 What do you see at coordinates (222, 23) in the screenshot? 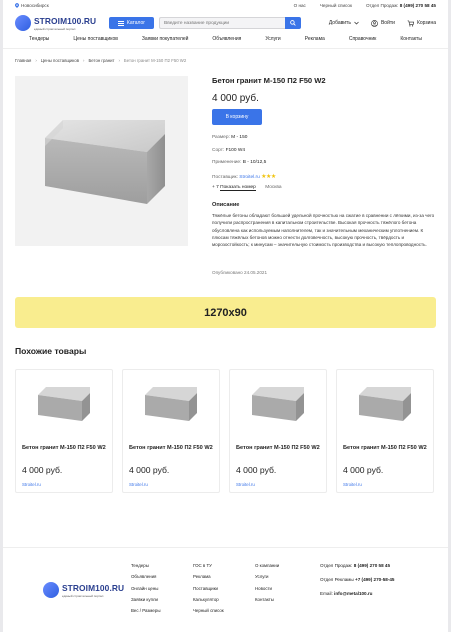
I see `search-input` at bounding box center [222, 23].